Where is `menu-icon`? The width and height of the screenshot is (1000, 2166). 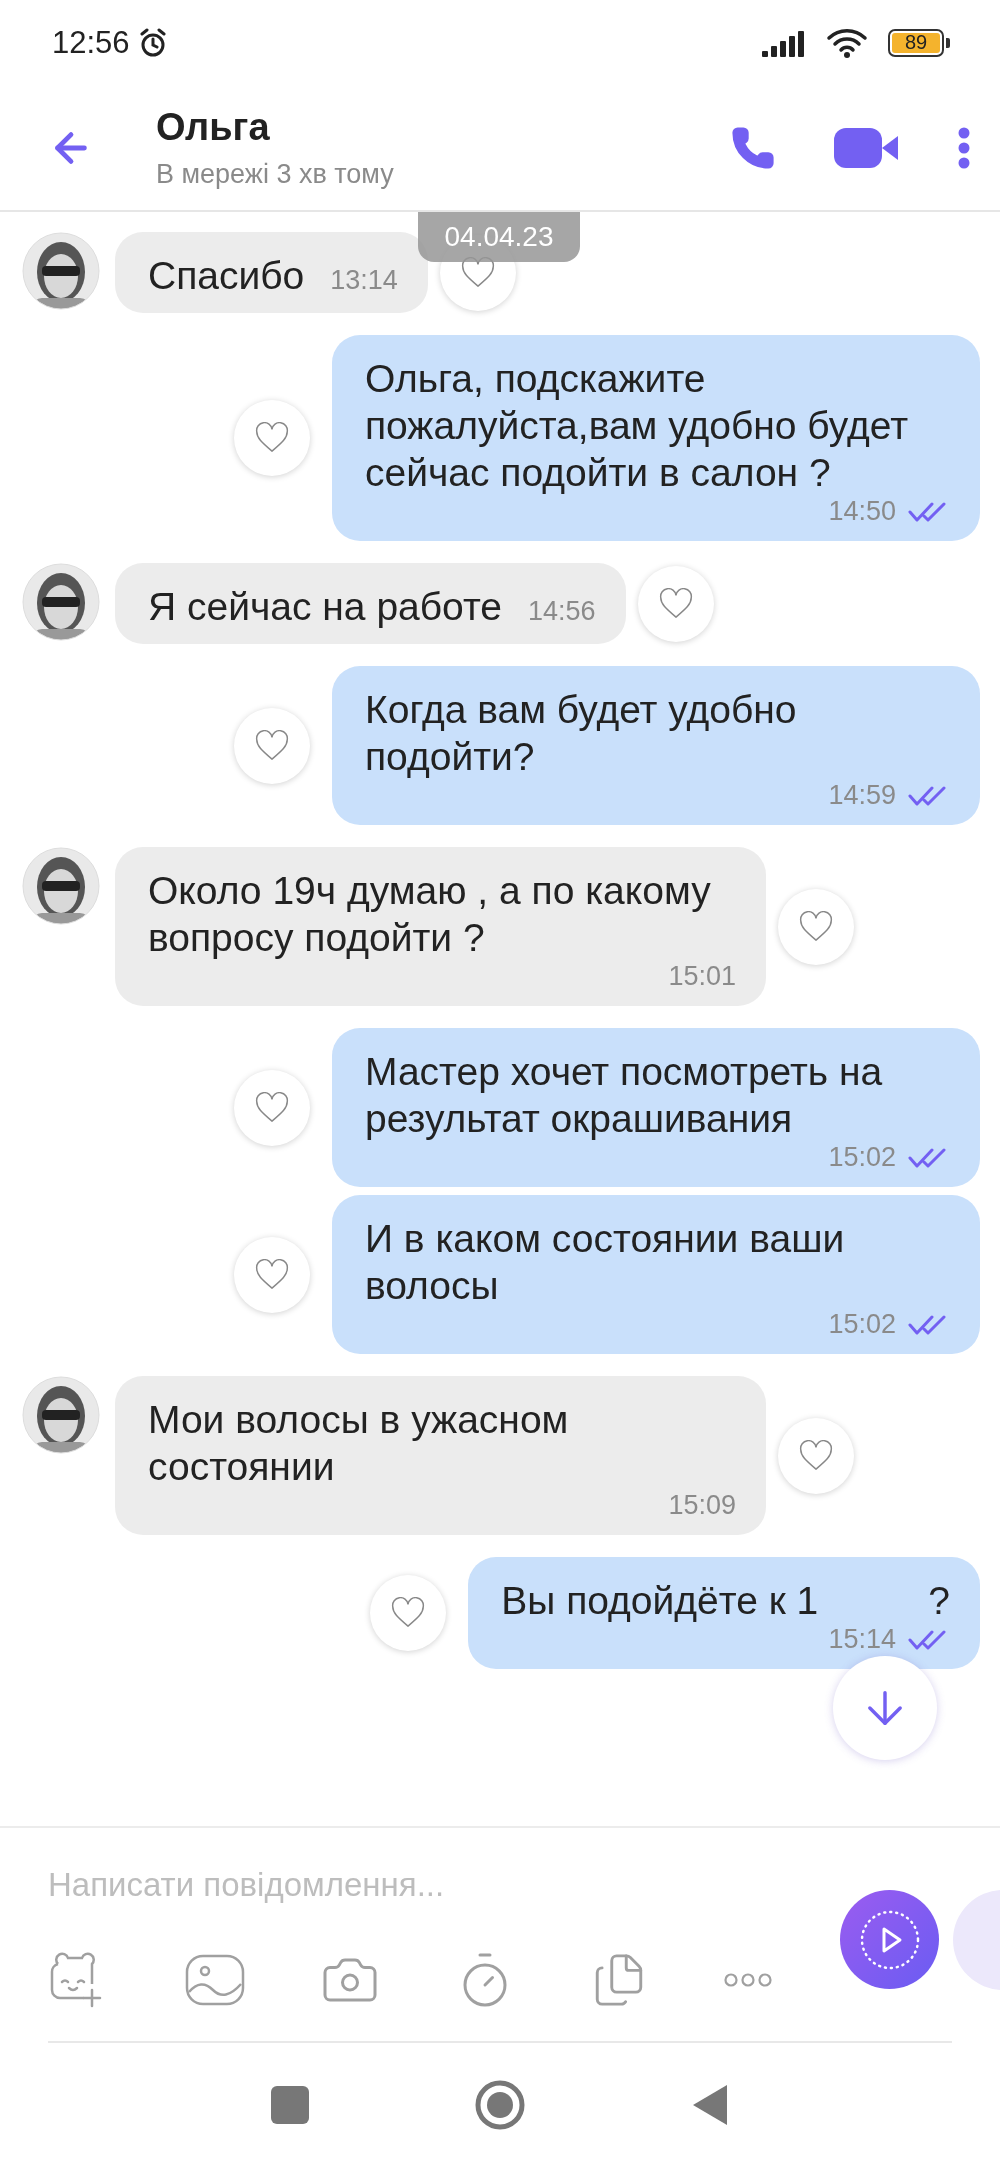
menu-icon is located at coordinates (964, 147).